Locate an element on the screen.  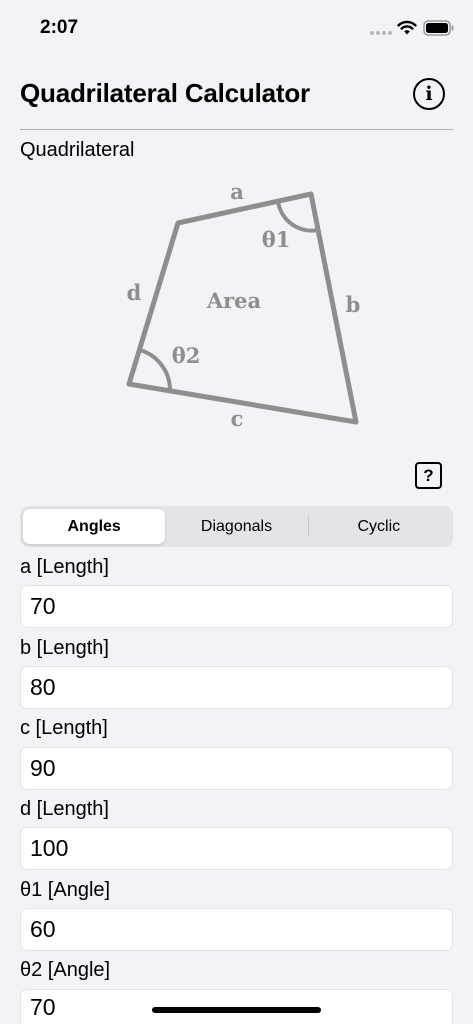
mode-segmented-control: Angles Diagonals Cyclic is located at coordinates (236, 526).